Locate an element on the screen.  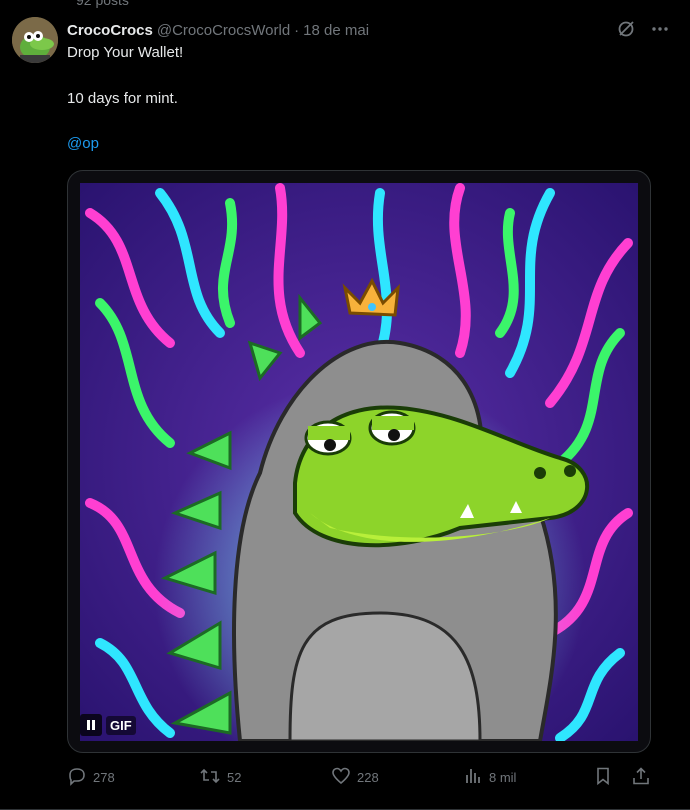
bookmark-icon is located at coordinates (603, 777).